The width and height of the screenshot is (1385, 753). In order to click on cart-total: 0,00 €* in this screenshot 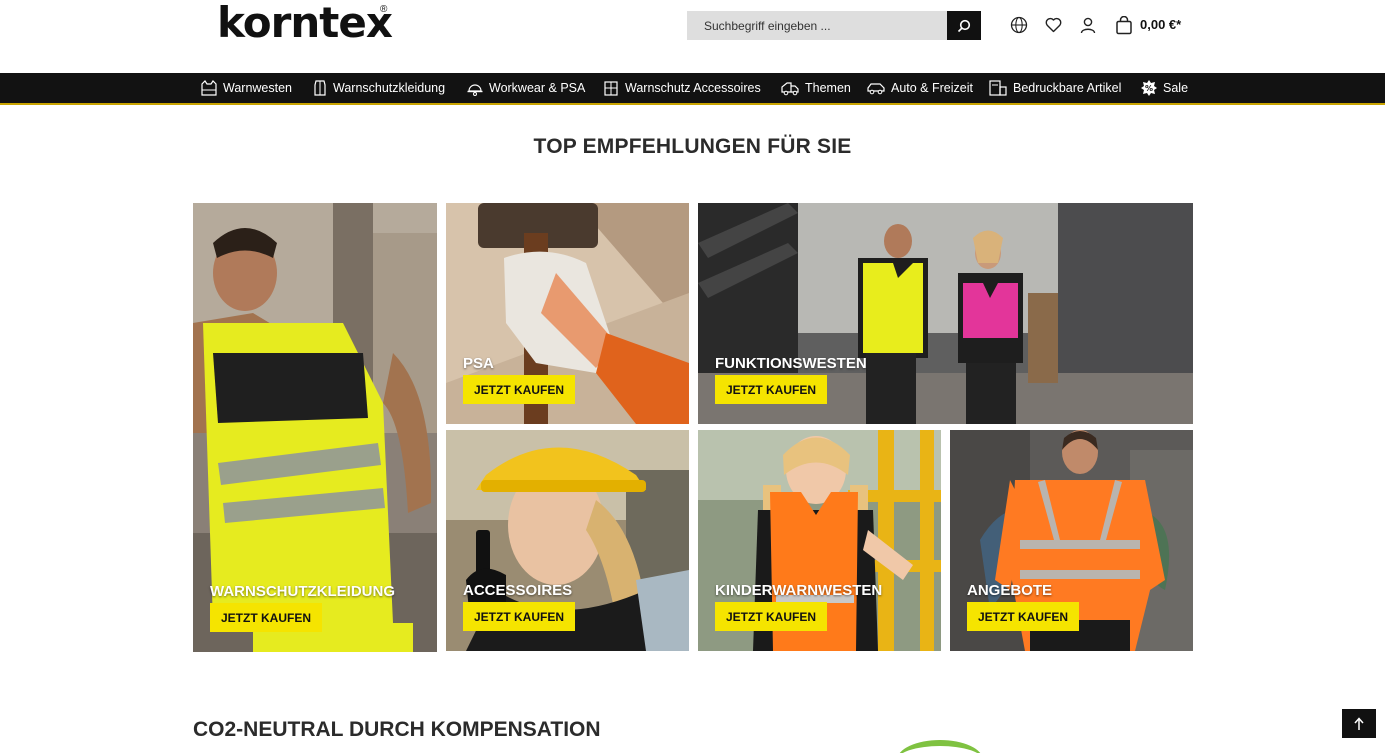, I will do `click(1160, 24)`.